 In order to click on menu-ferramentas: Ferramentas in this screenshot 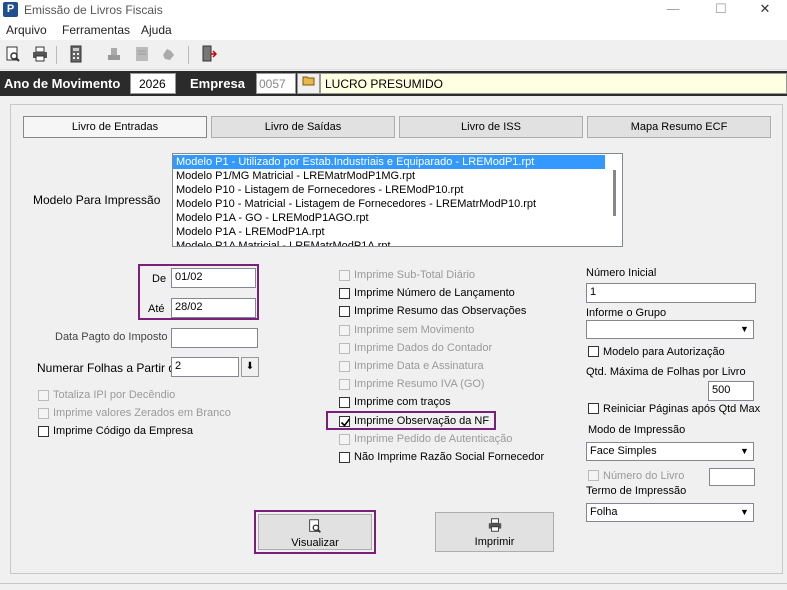, I will do `click(96, 30)`.